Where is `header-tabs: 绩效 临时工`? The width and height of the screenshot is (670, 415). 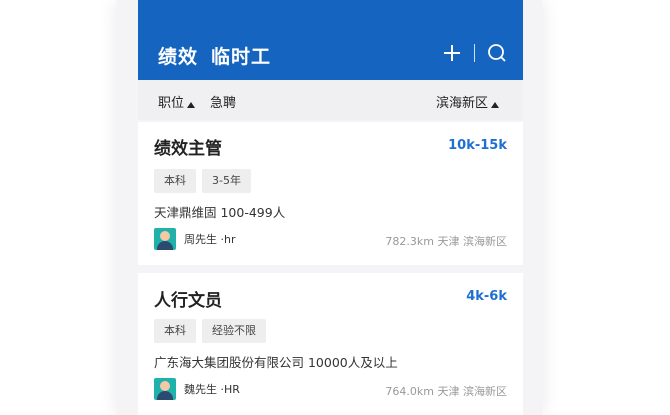 header-tabs: 绩效 临时工 is located at coordinates (214, 55).